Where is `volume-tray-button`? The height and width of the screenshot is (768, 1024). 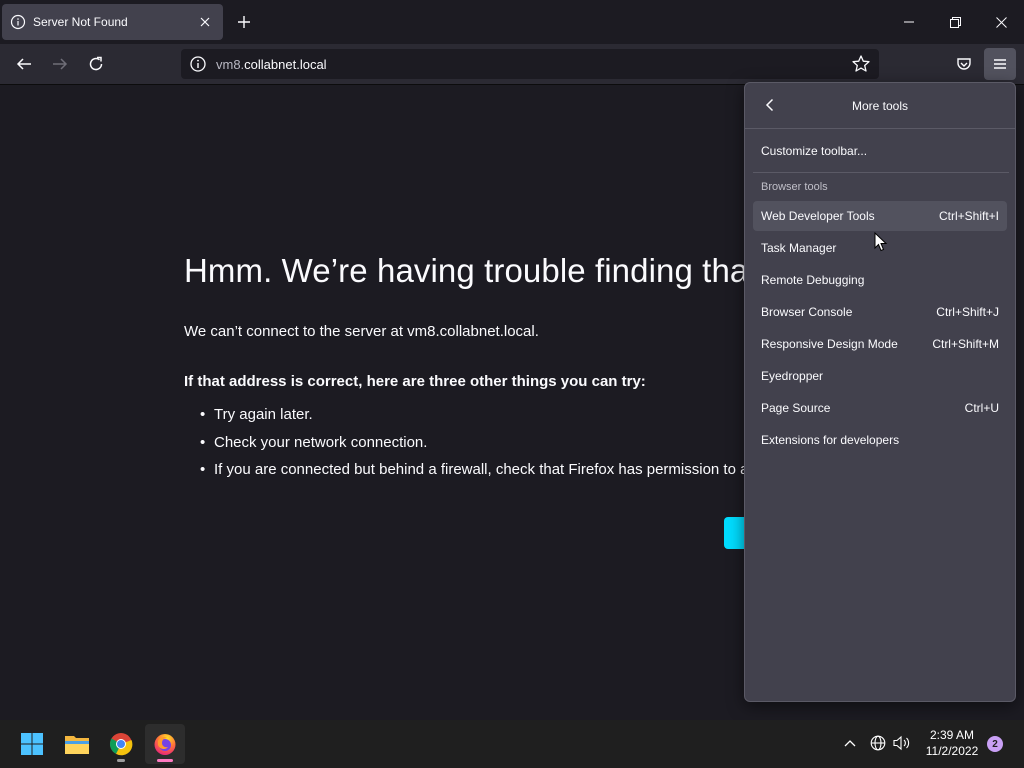
volume-tray-button is located at coordinates (902, 743).